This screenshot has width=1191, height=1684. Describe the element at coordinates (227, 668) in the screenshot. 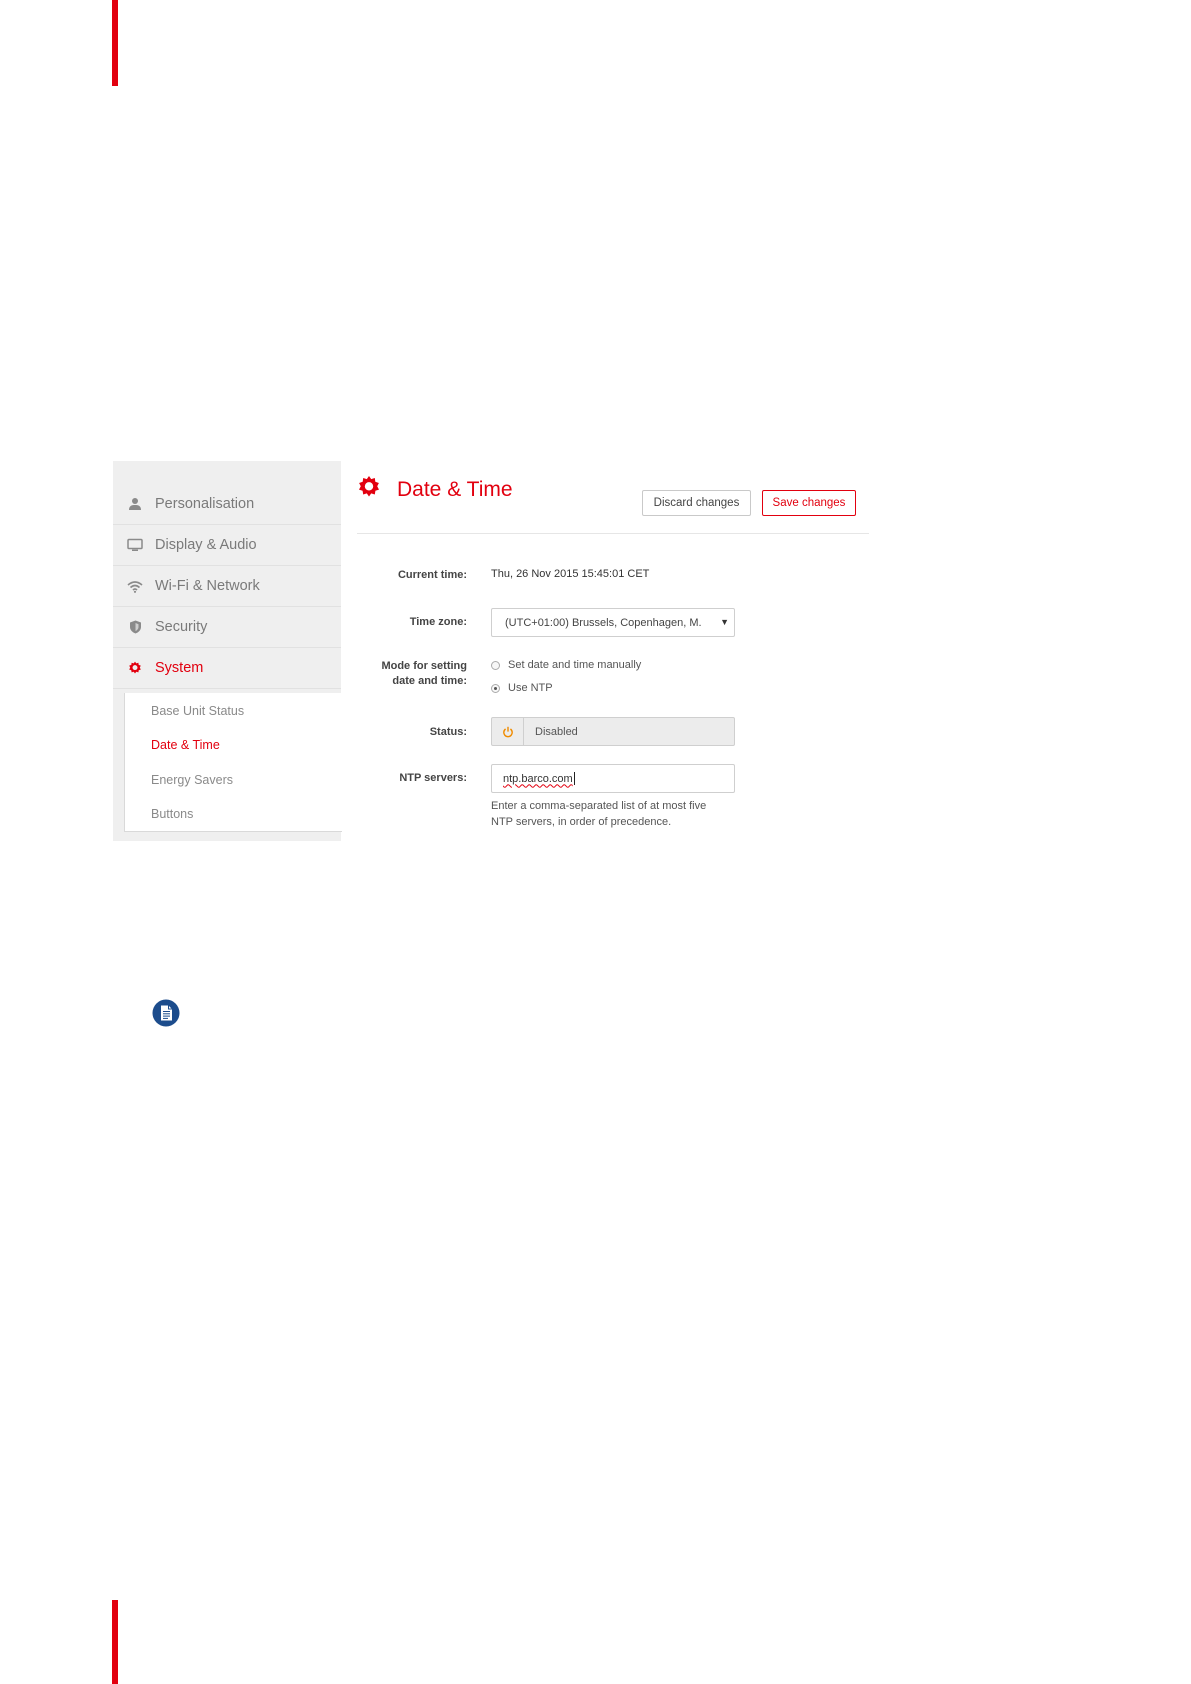

I see `sidebar-item-system: System` at that location.